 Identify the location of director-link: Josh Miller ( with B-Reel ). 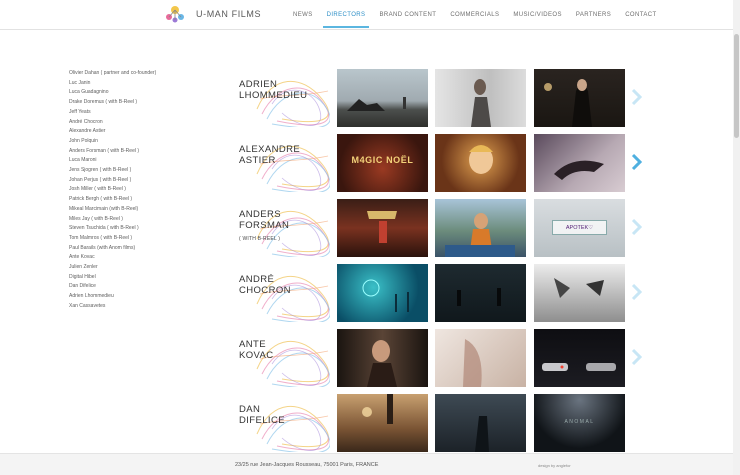
(112, 190).